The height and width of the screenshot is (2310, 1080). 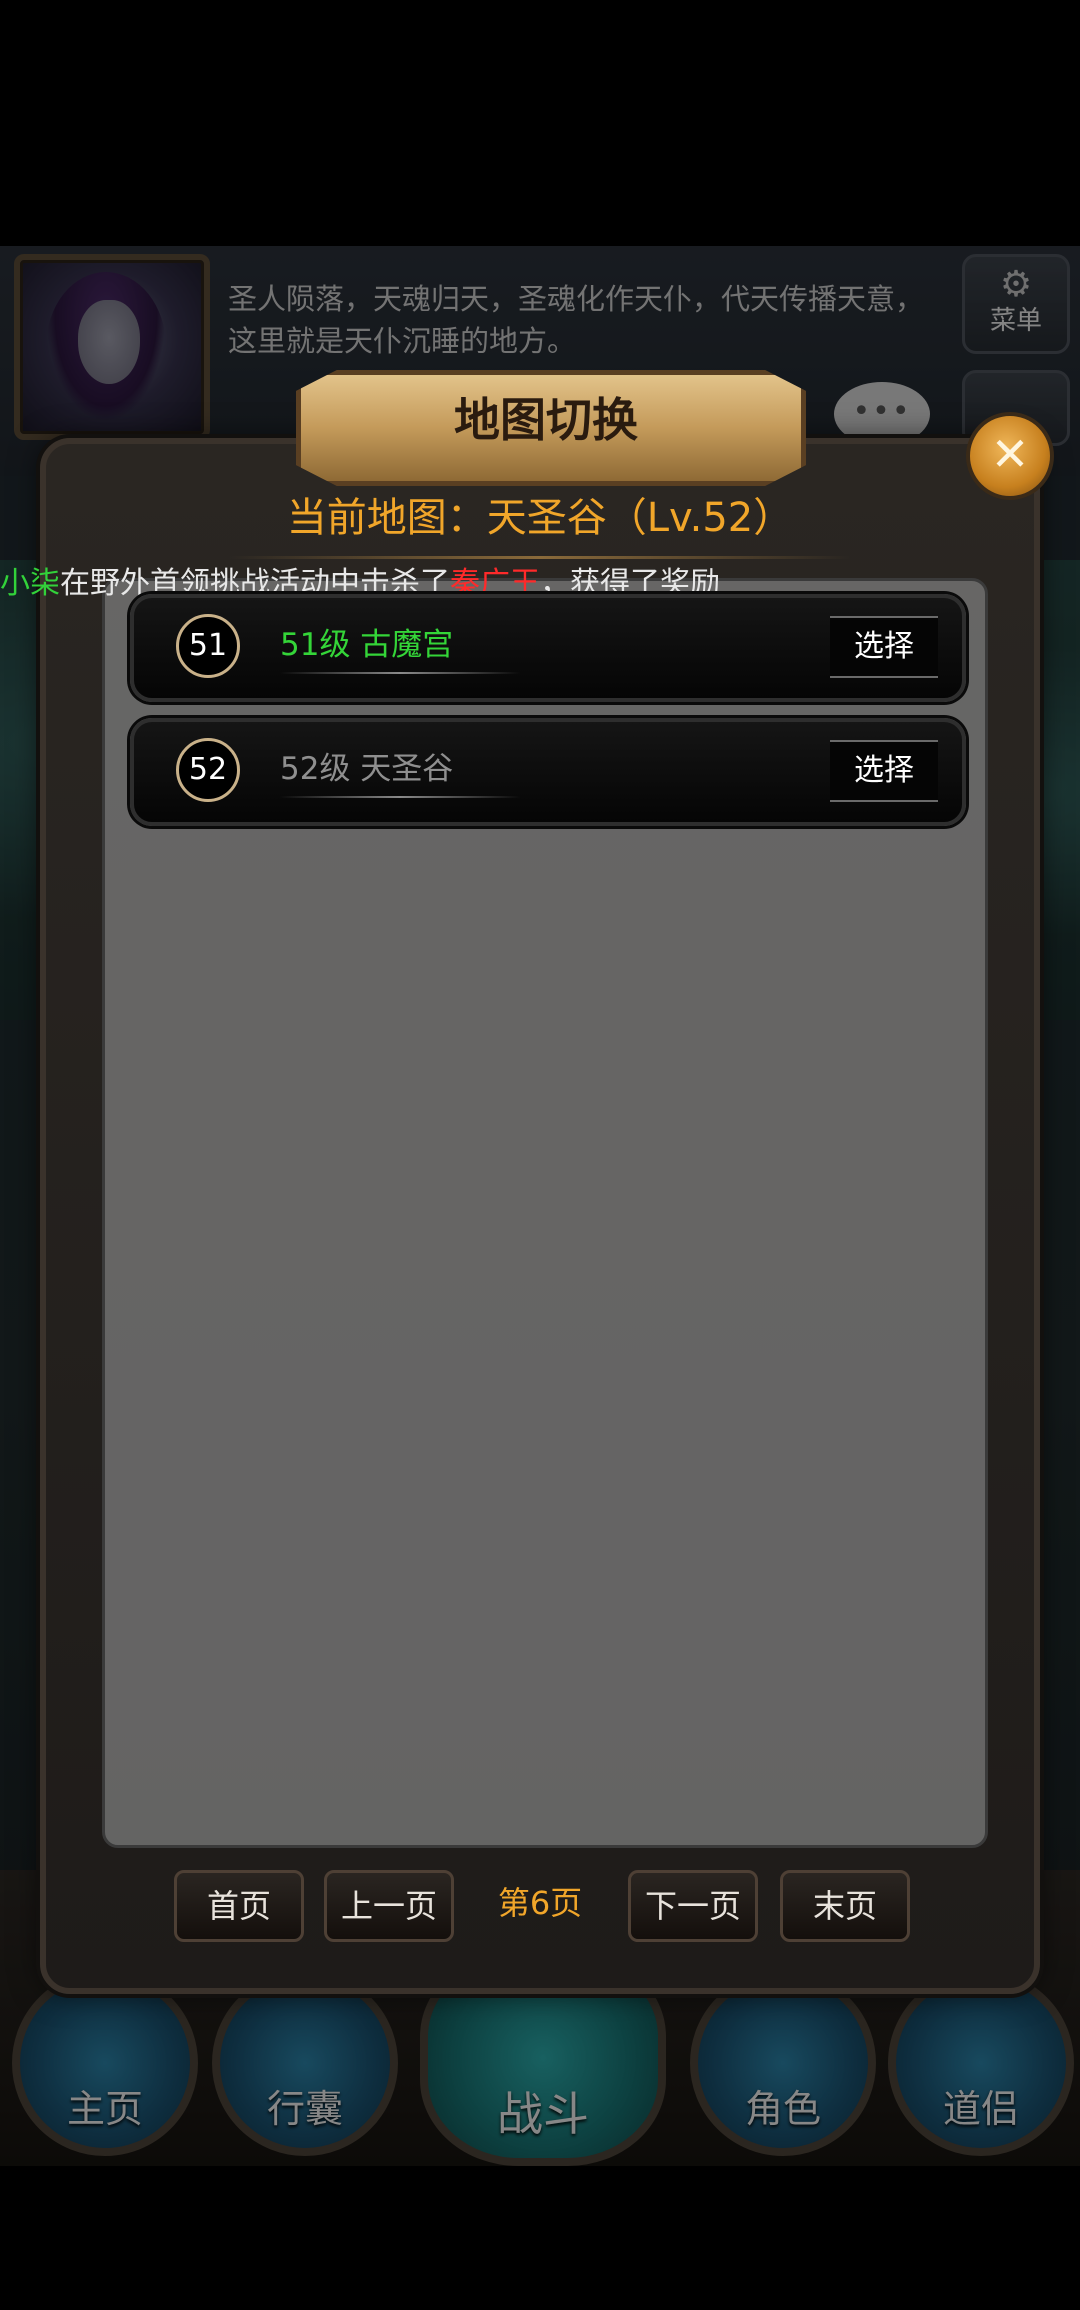 What do you see at coordinates (208, 646) in the screenshot?
I see `level-badge: 51` at bounding box center [208, 646].